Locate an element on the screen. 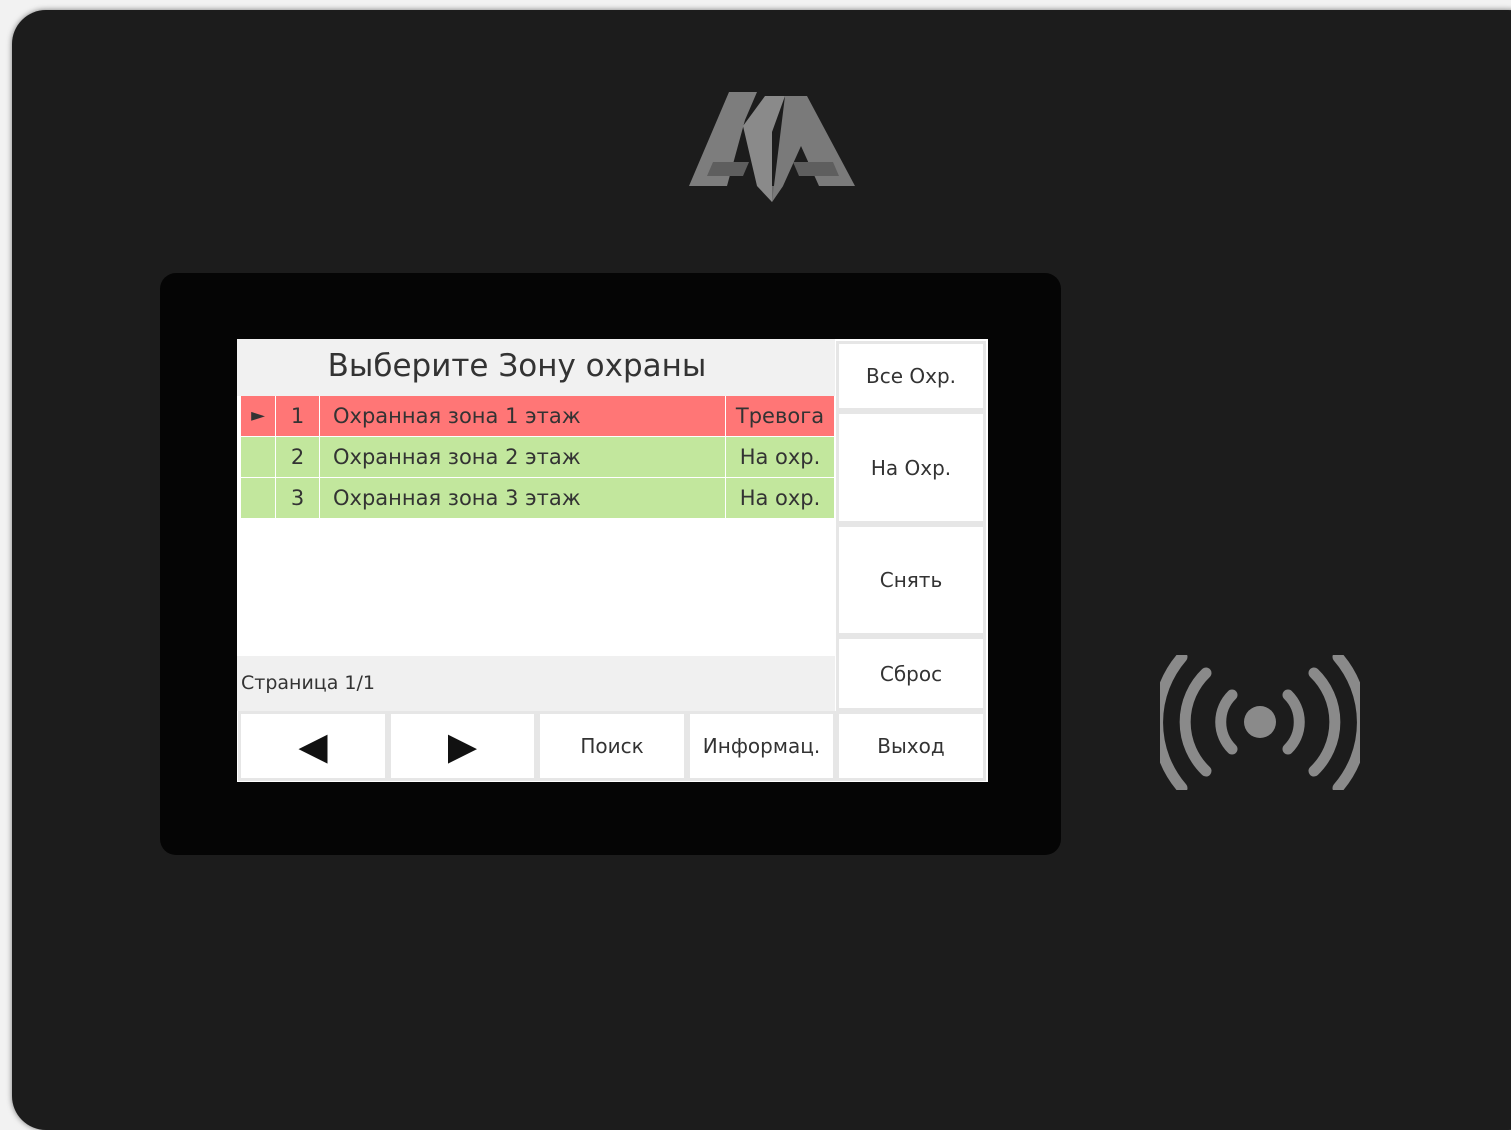 This screenshot has width=1511, height=1130. zone-name: Охранная зона 3 этаж is located at coordinates (522, 498).